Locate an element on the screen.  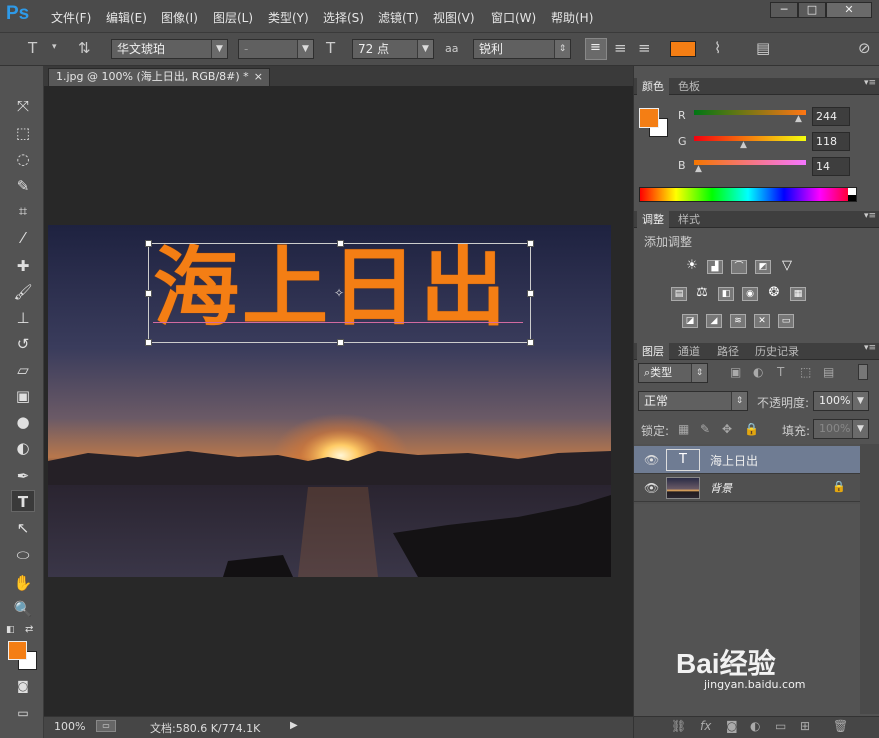
fill-input: 100% ▼ is located at coordinates (841, 429).